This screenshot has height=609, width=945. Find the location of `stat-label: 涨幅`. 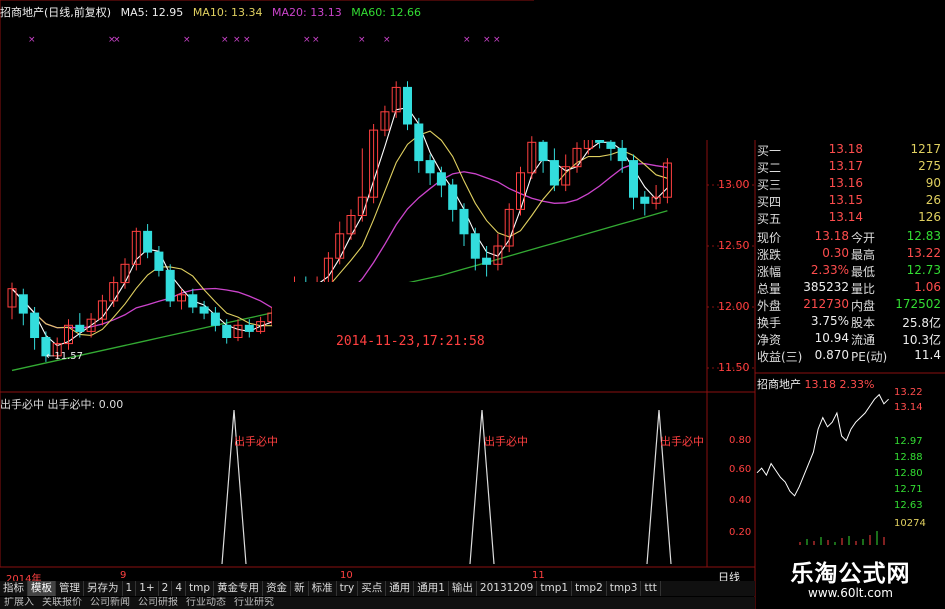

stat-label: 涨幅 is located at coordinates (769, 272).